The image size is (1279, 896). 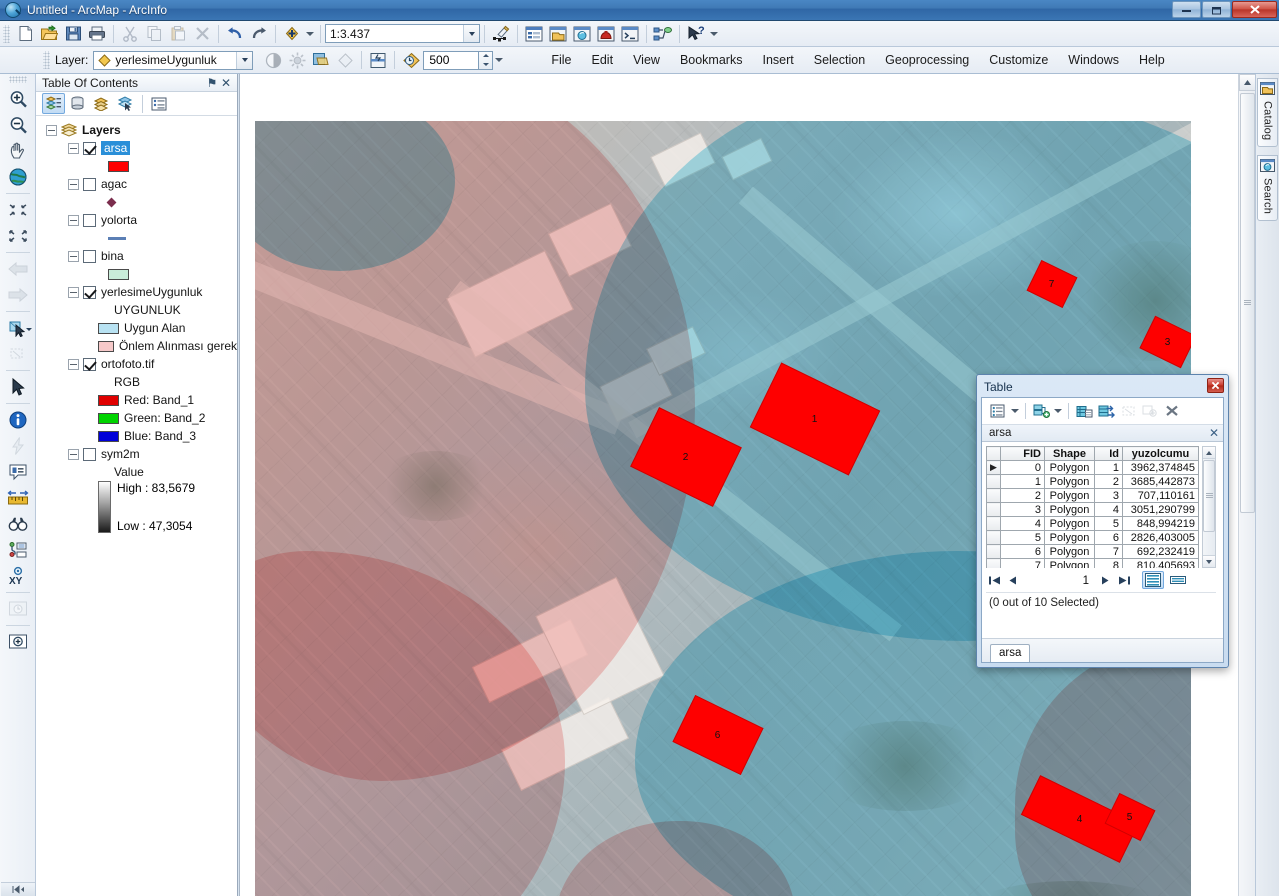 What do you see at coordinates (499, 60) in the screenshot?
I see `effects-overflow-button` at bounding box center [499, 60].